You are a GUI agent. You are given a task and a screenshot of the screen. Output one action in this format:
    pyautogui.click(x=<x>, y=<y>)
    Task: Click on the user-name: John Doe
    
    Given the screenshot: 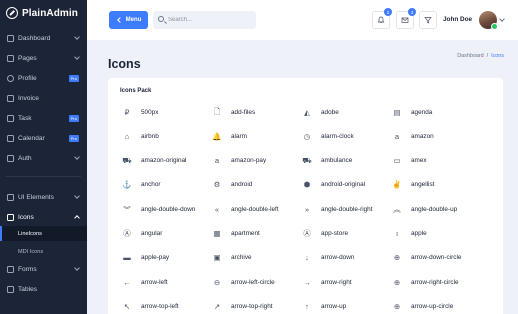 What is the action you would take?
    pyautogui.click(x=457, y=19)
    